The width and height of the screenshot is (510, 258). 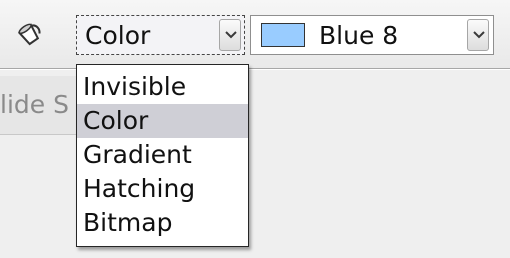 What do you see at coordinates (162, 87) in the screenshot?
I see `option-invisible: Invisible` at bounding box center [162, 87].